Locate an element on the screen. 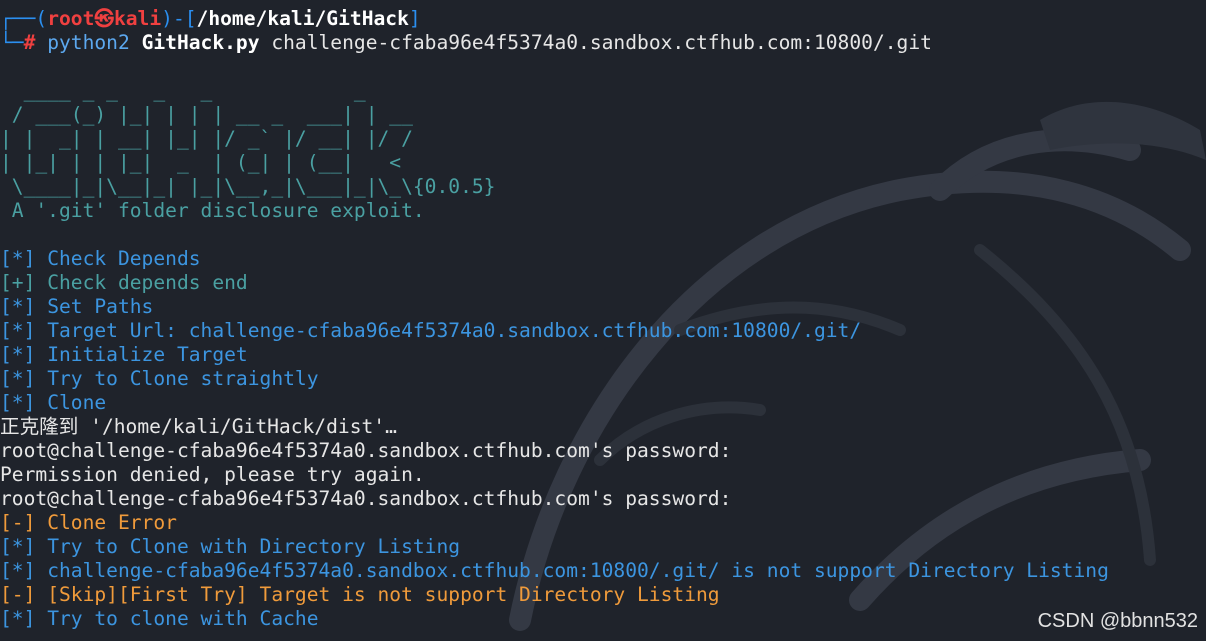 The image size is (1206, 641). output-line: Permission denied, please try again. is located at coordinates (212, 475).